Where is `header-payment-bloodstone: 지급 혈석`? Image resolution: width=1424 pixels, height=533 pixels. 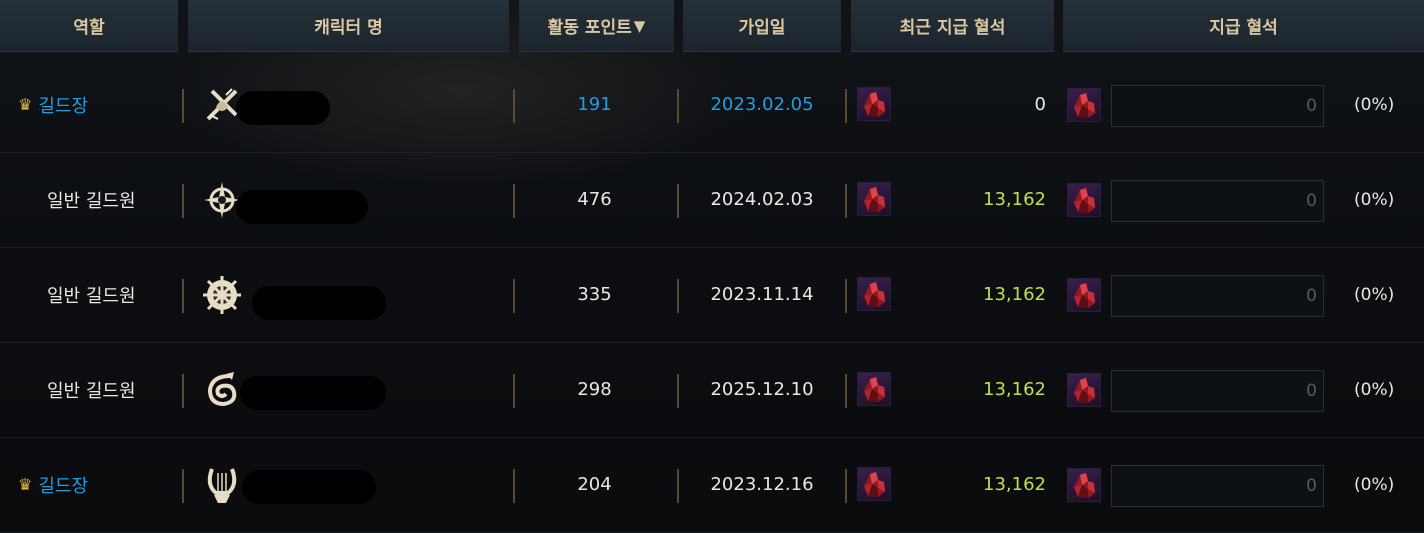
header-payment-bloodstone: 지급 혈석 is located at coordinates (1243, 26).